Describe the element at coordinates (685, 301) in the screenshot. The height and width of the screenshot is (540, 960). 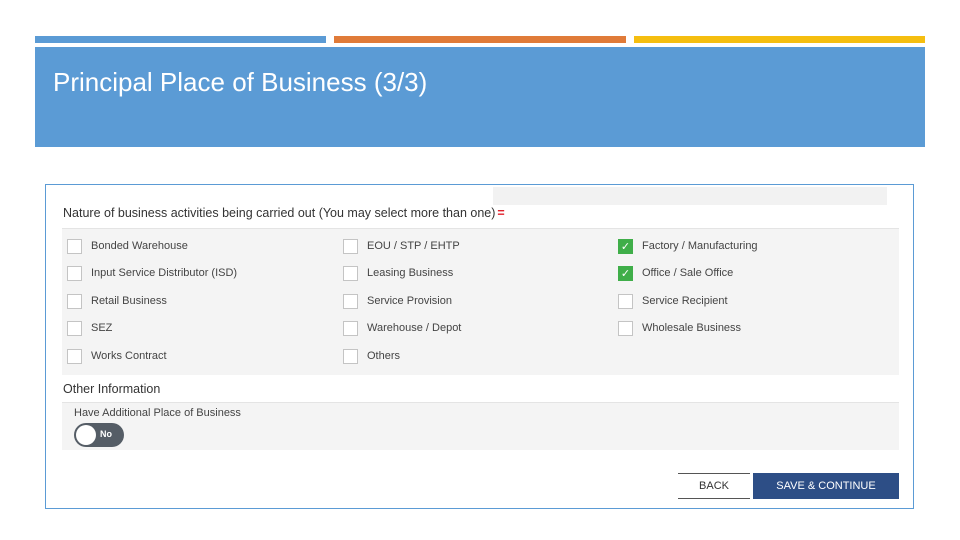
I see `activity-label: Service Recipient` at that location.